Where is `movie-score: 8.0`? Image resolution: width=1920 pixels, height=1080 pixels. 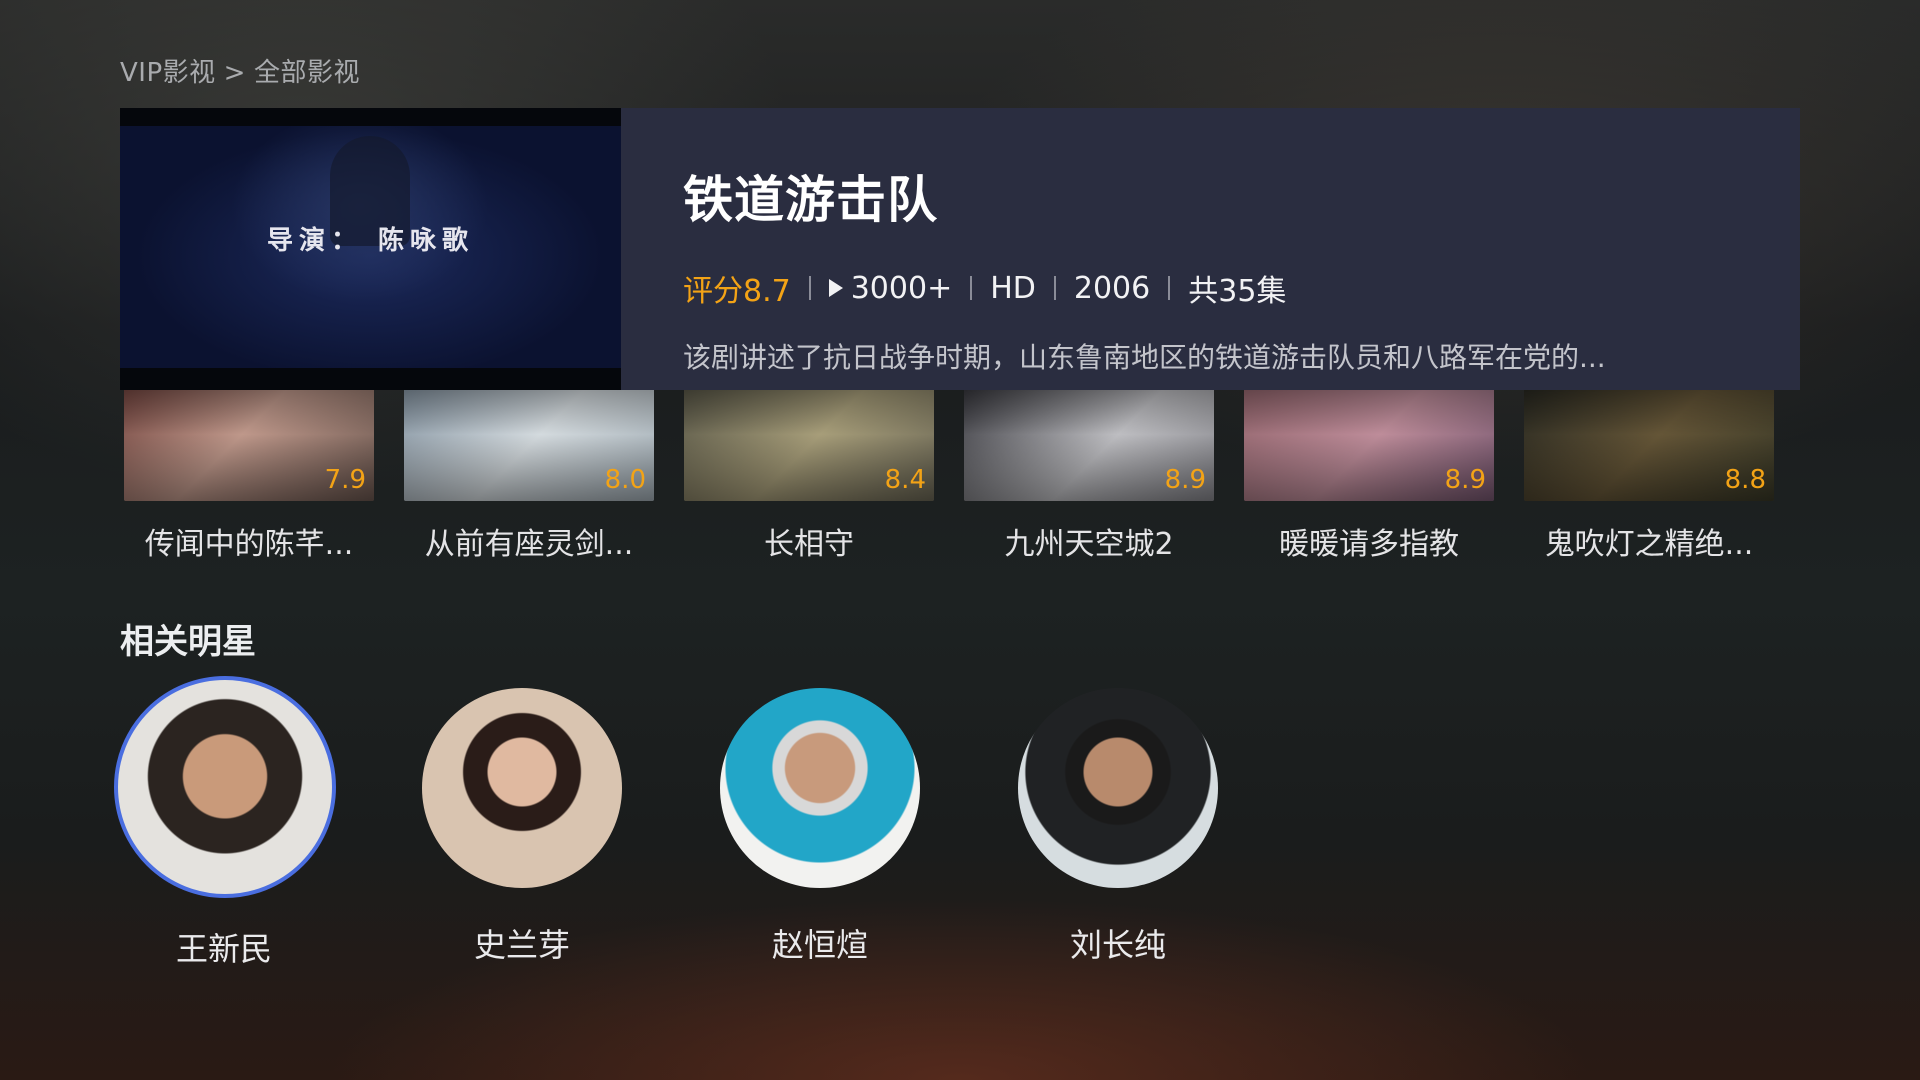 movie-score: 8.0 is located at coordinates (625, 480).